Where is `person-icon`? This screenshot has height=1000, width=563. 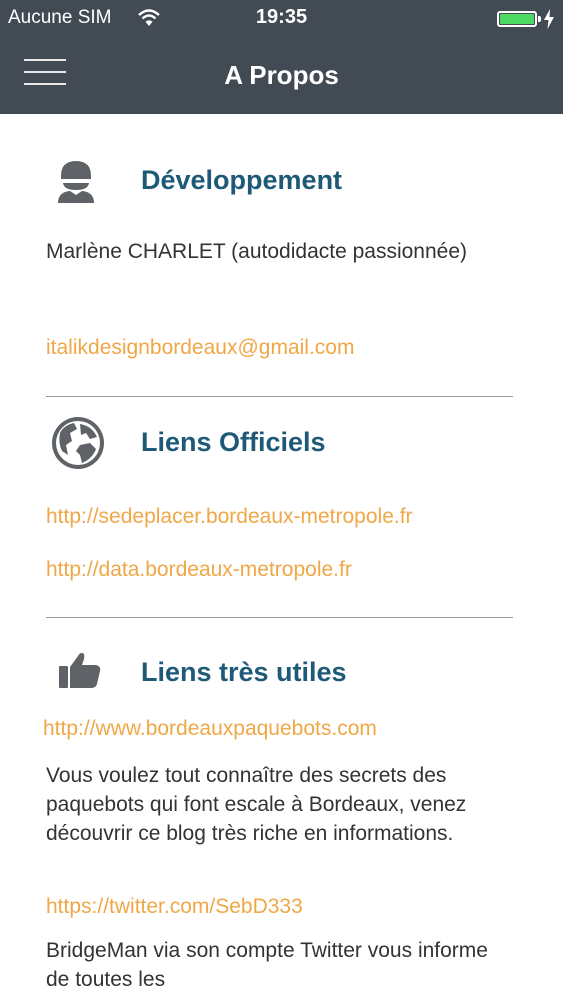 person-icon is located at coordinates (76, 182).